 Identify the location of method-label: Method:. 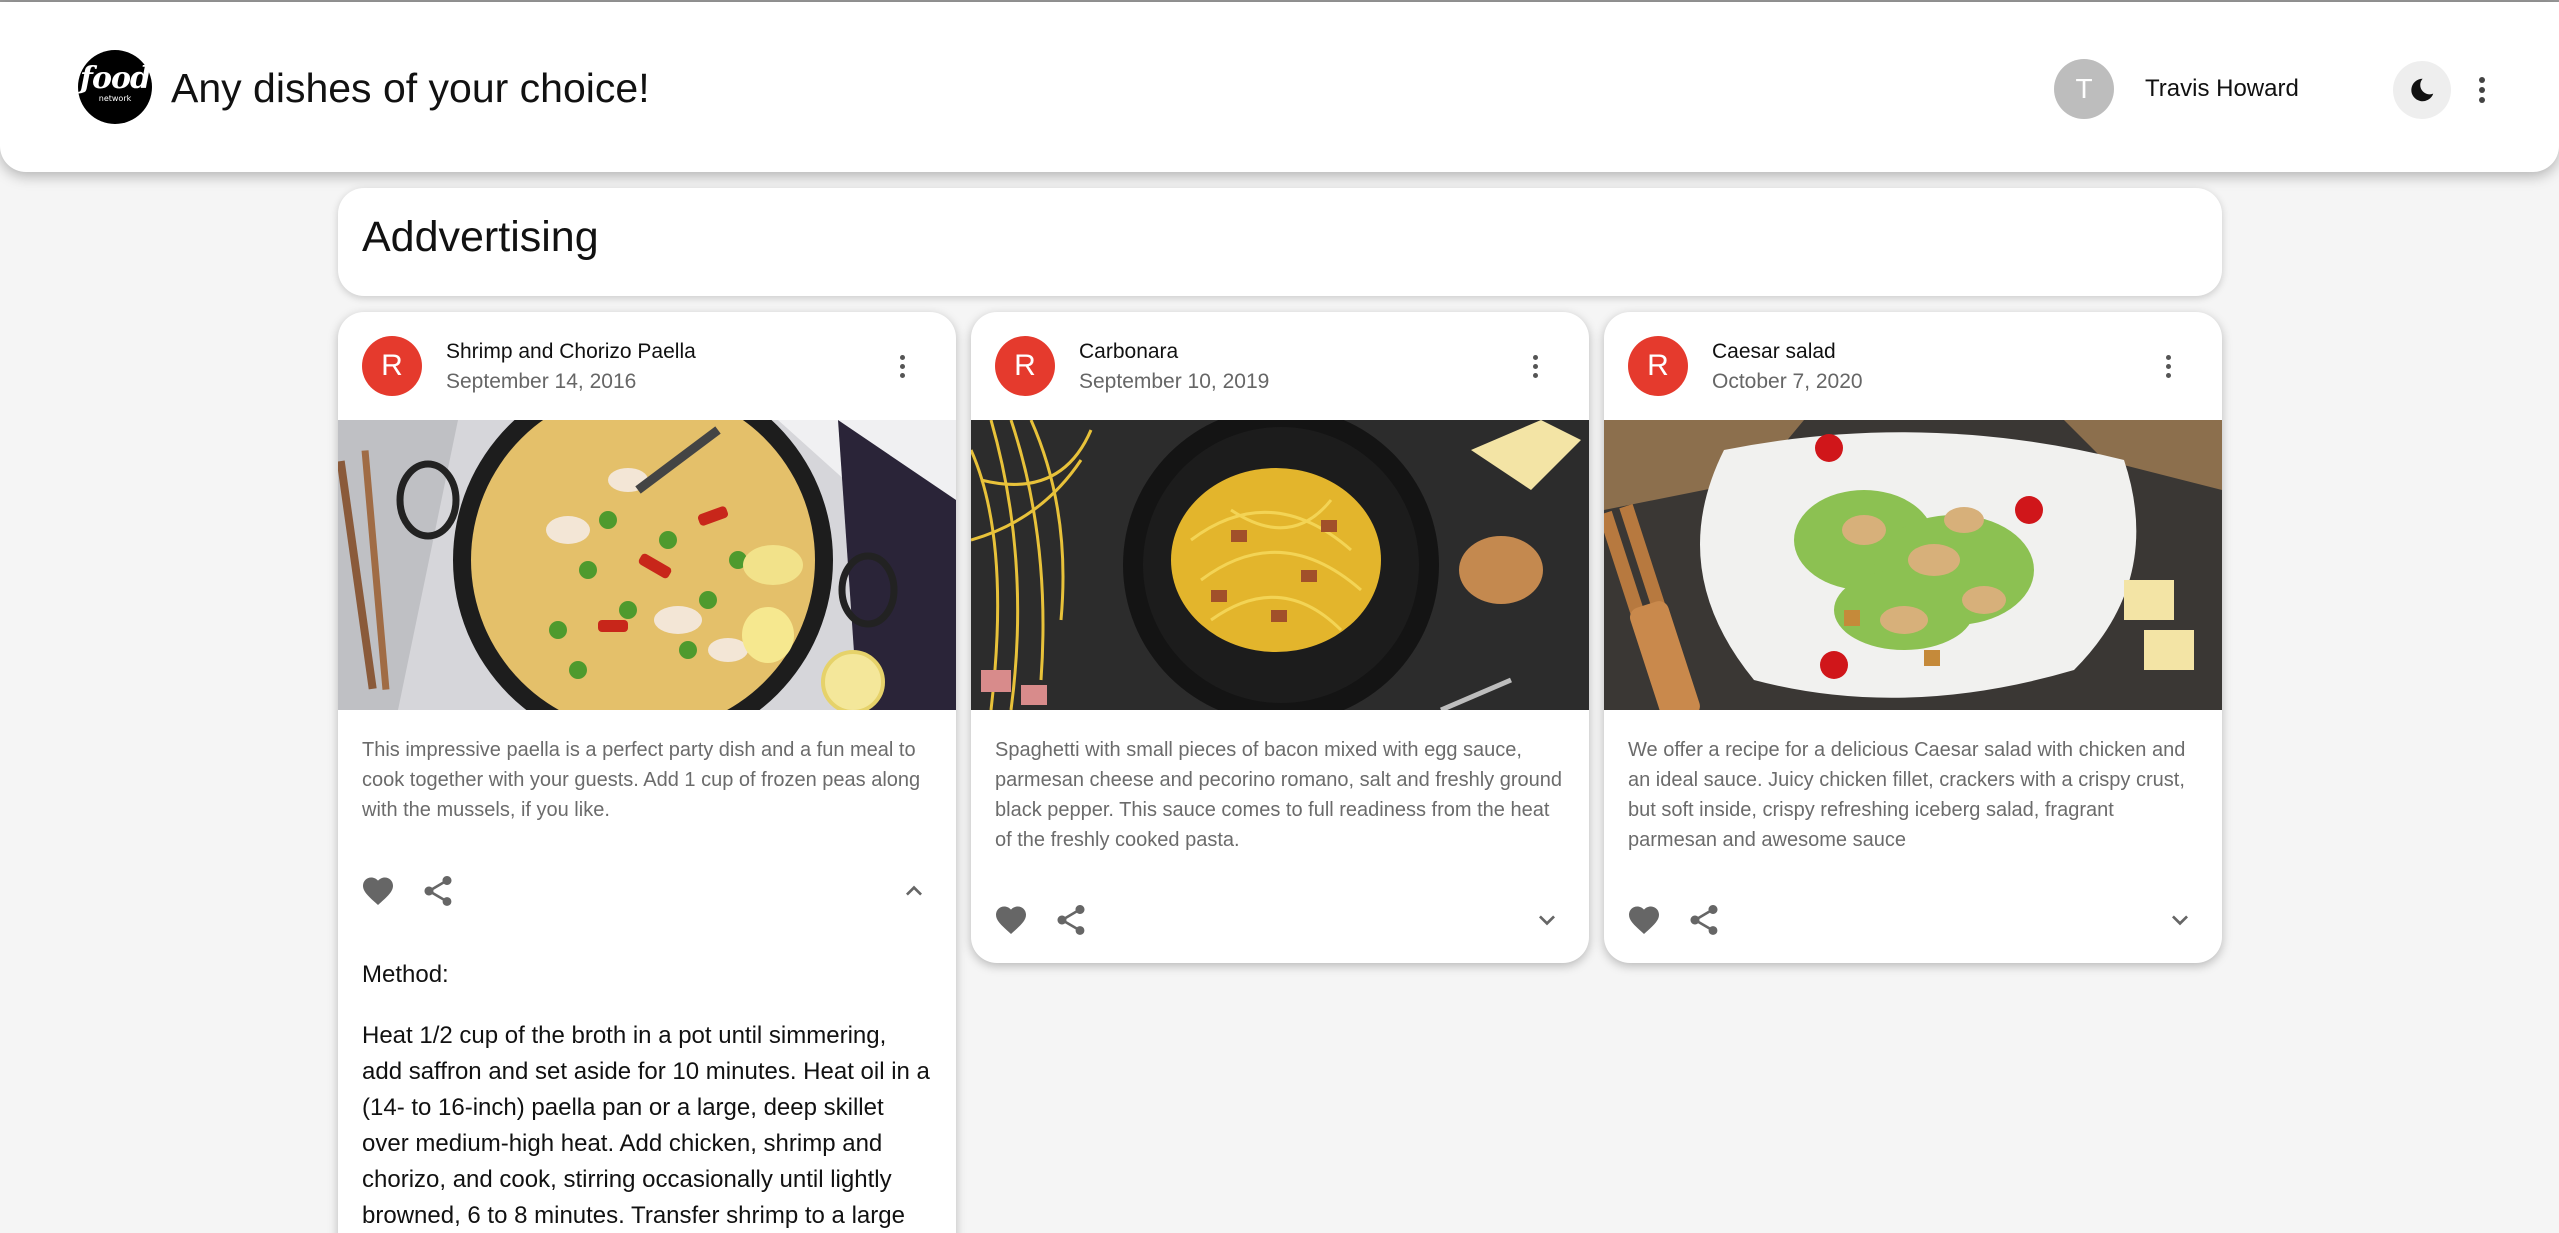
(405, 974).